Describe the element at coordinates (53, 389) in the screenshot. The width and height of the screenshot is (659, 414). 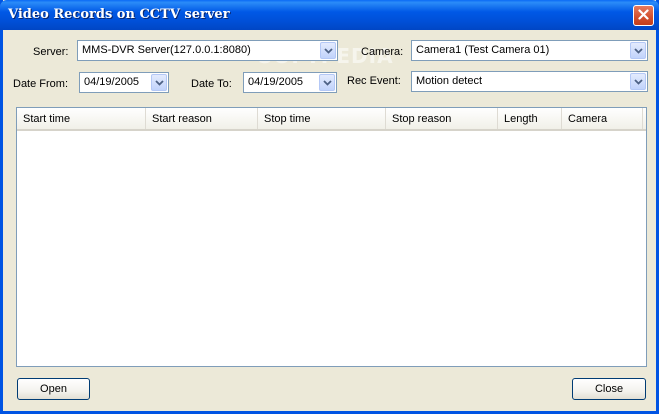
I see `open-button: Open` at that location.